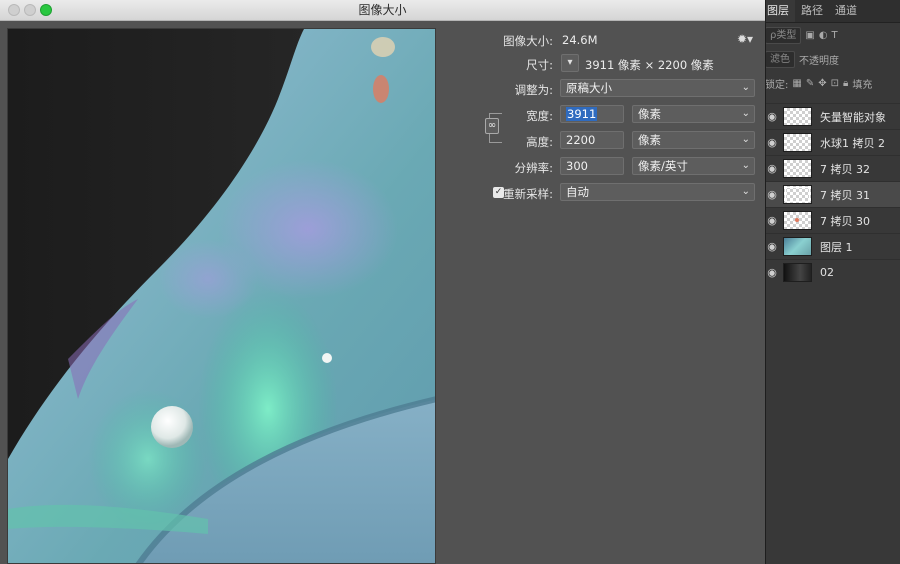  Describe the element at coordinates (589, 88) in the screenshot. I see `fit-to-value: 原稿大小` at that location.